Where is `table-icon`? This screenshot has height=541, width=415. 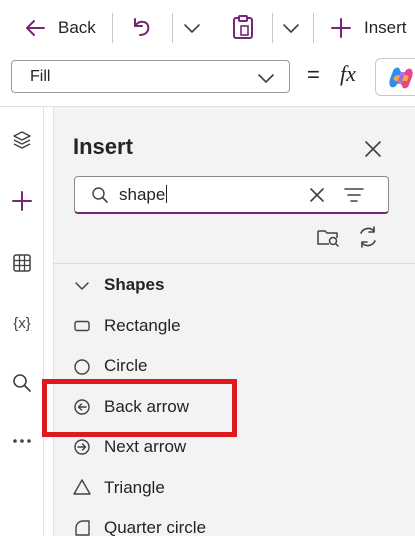 table-icon is located at coordinates (22, 263).